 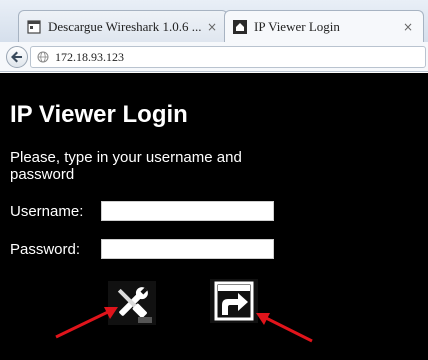 I want to click on address-bar: 172.18.93.123, so click(x=228, y=57).